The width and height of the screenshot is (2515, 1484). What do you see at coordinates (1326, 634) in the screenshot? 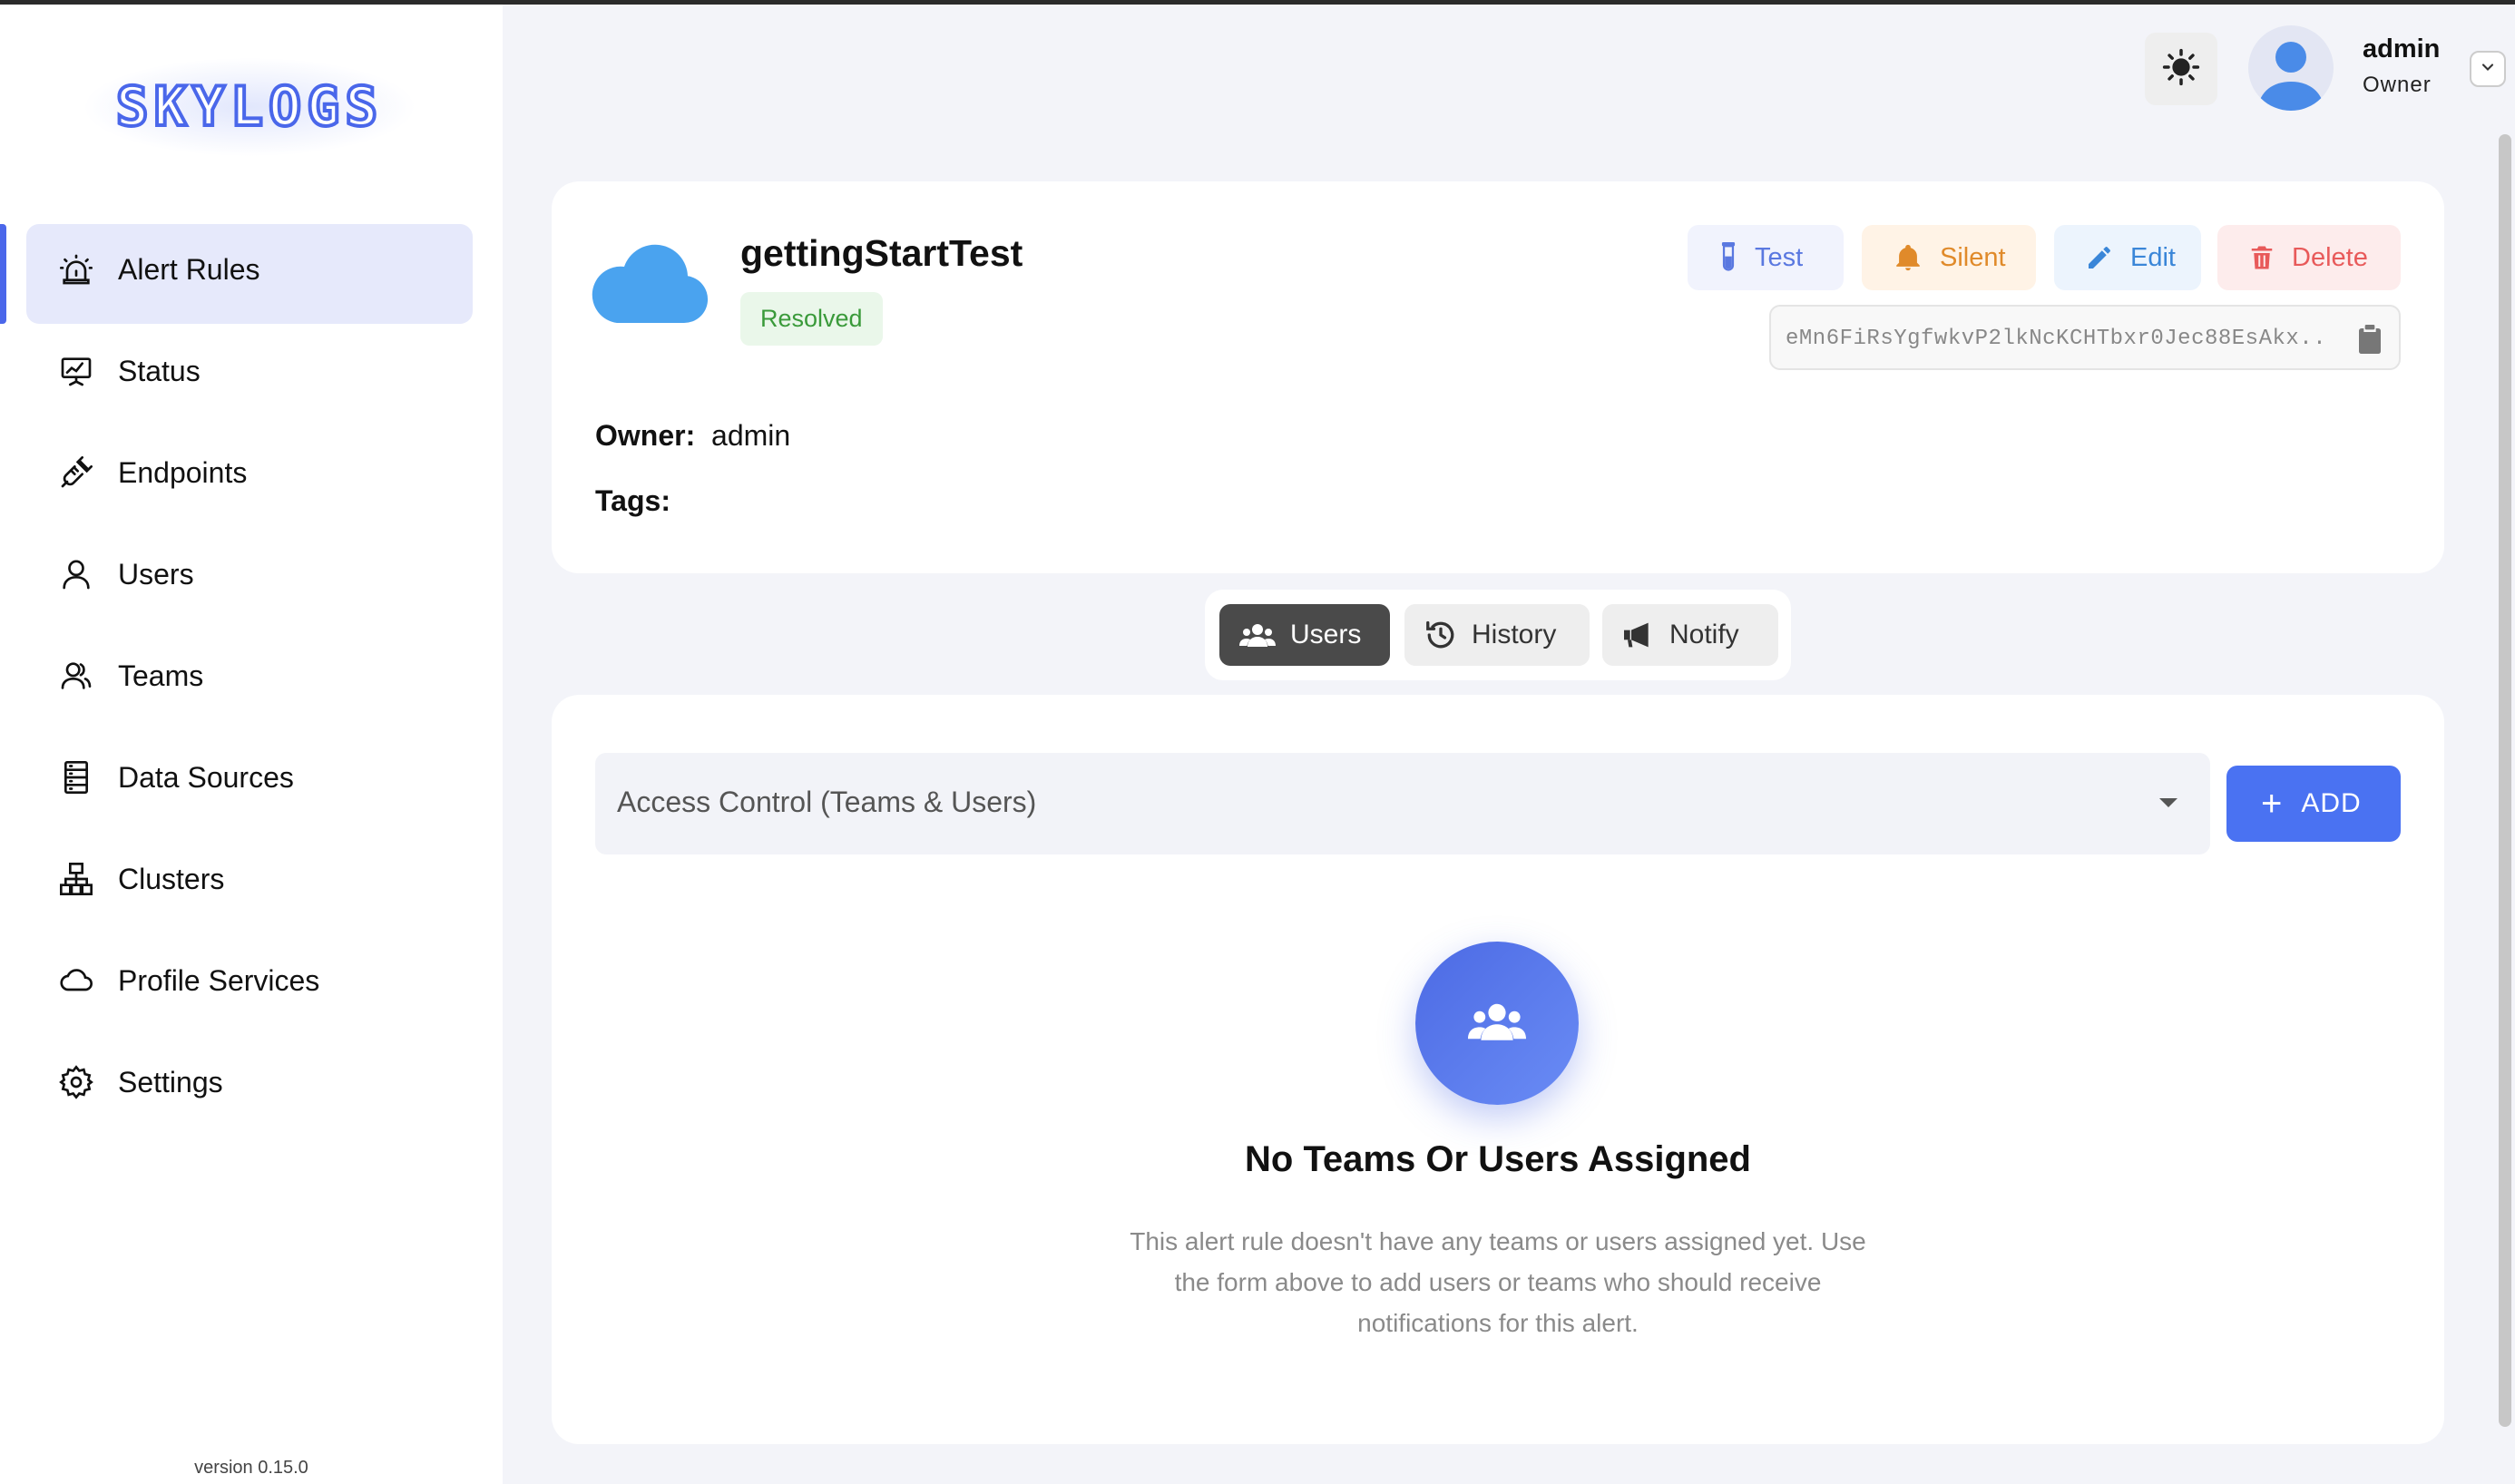
I see `tab-users-label: Users` at bounding box center [1326, 634].